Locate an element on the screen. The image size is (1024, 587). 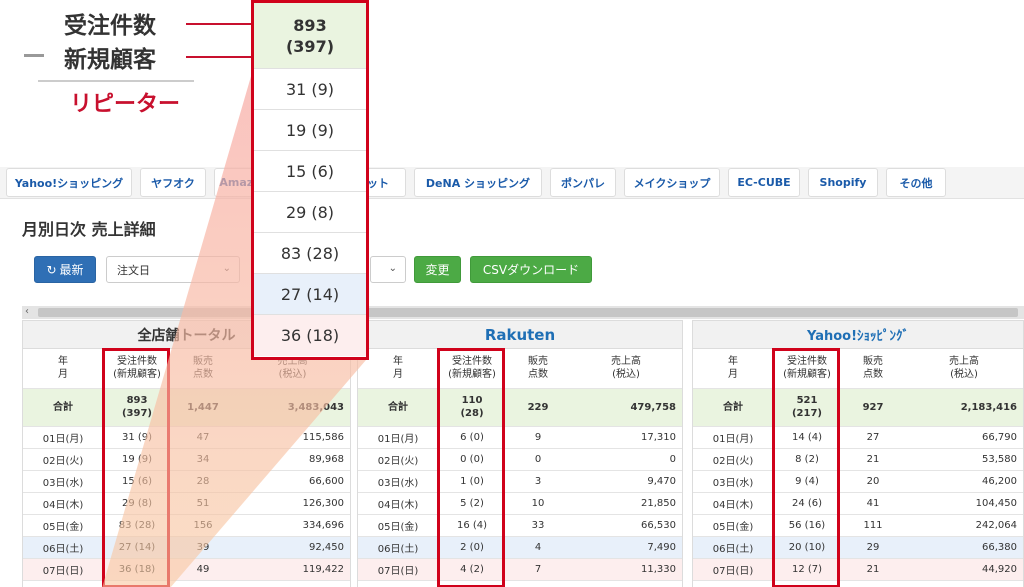
total-row: 合計 110 (28) 229 479,758 is located at coordinates (520, 407).